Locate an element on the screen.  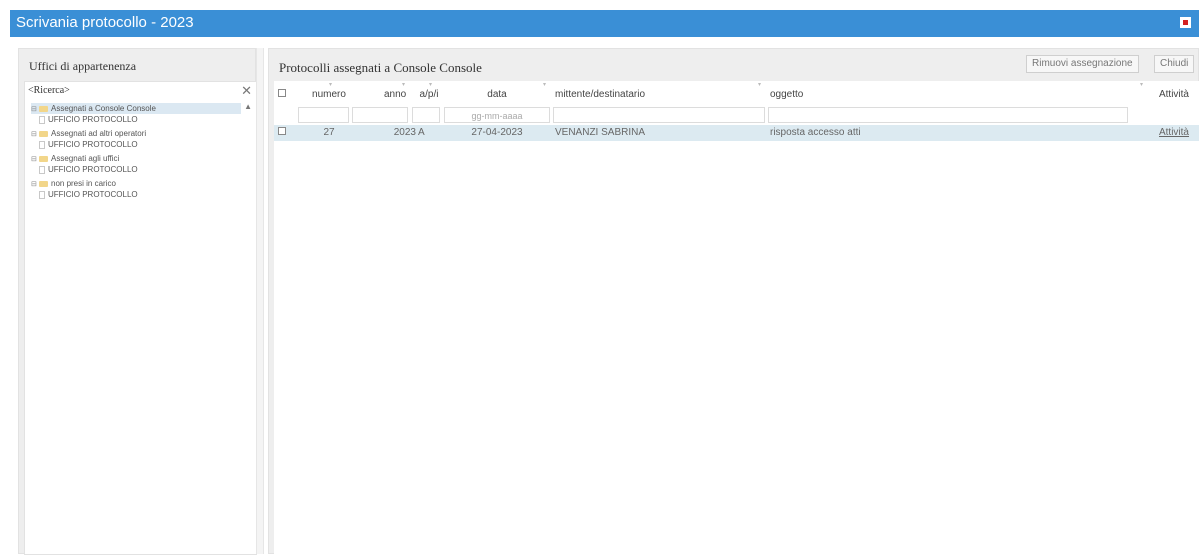
grid-filter-row: gg-mm-aaaa is located at coordinates (736, 115).